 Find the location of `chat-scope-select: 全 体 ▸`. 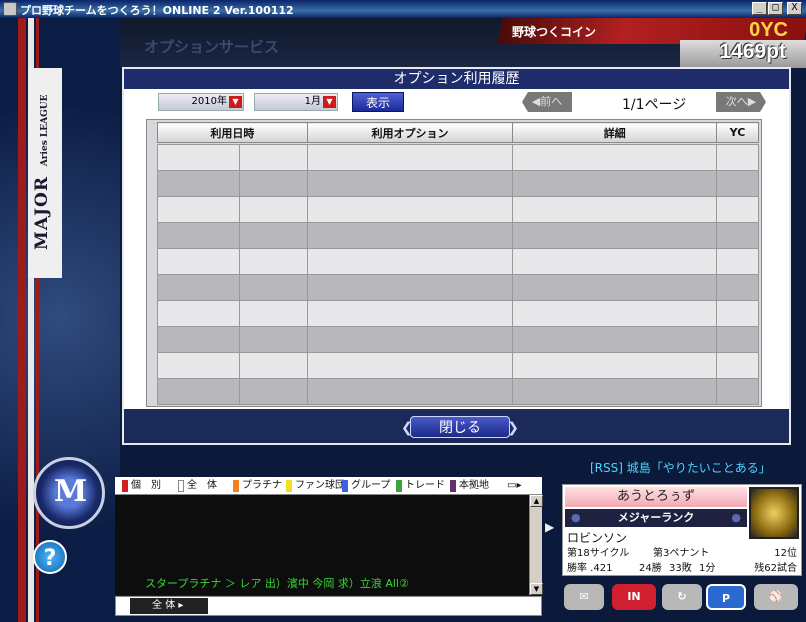

chat-scope-select: 全 体 ▸ is located at coordinates (169, 606).